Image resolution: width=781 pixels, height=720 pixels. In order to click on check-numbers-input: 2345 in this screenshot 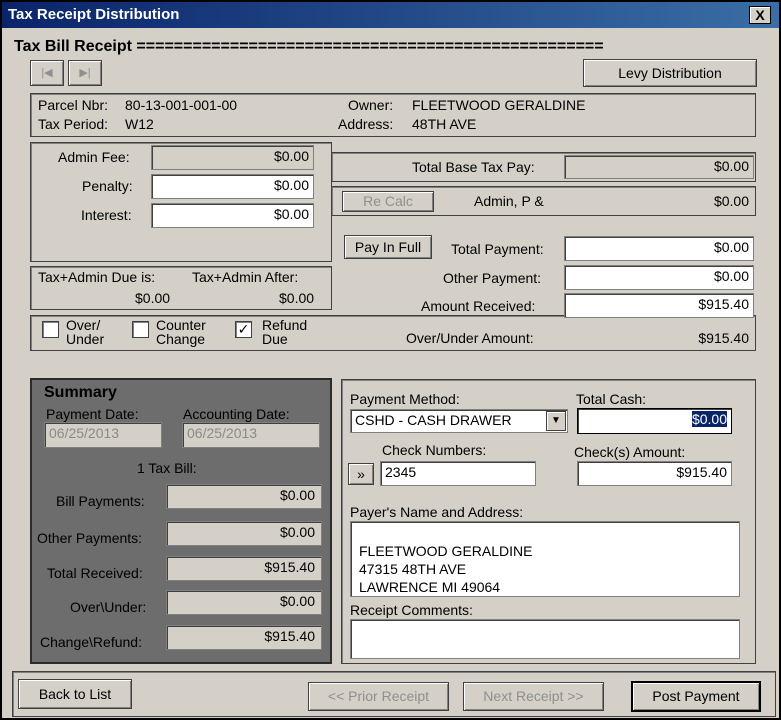, I will do `click(458, 473)`.